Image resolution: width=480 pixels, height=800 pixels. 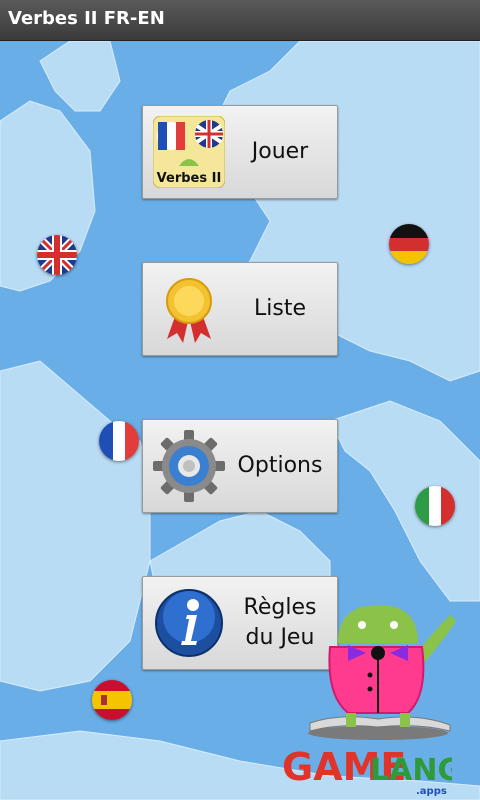 I want to click on france-flag-icon, so click(x=119, y=441).